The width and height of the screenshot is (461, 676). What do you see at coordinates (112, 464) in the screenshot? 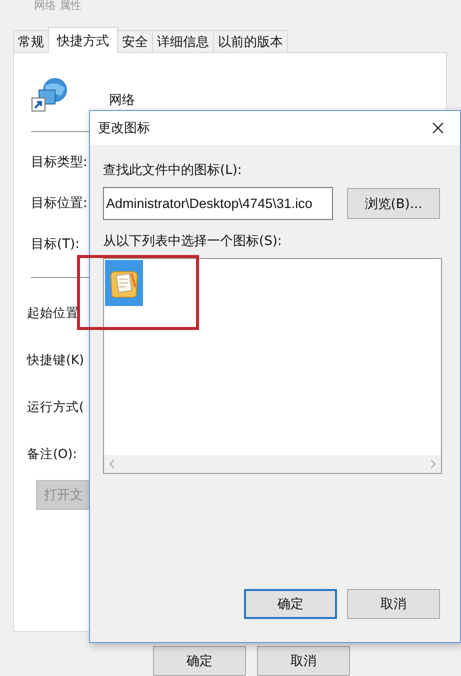
I see `chevron-left-icon` at bounding box center [112, 464].